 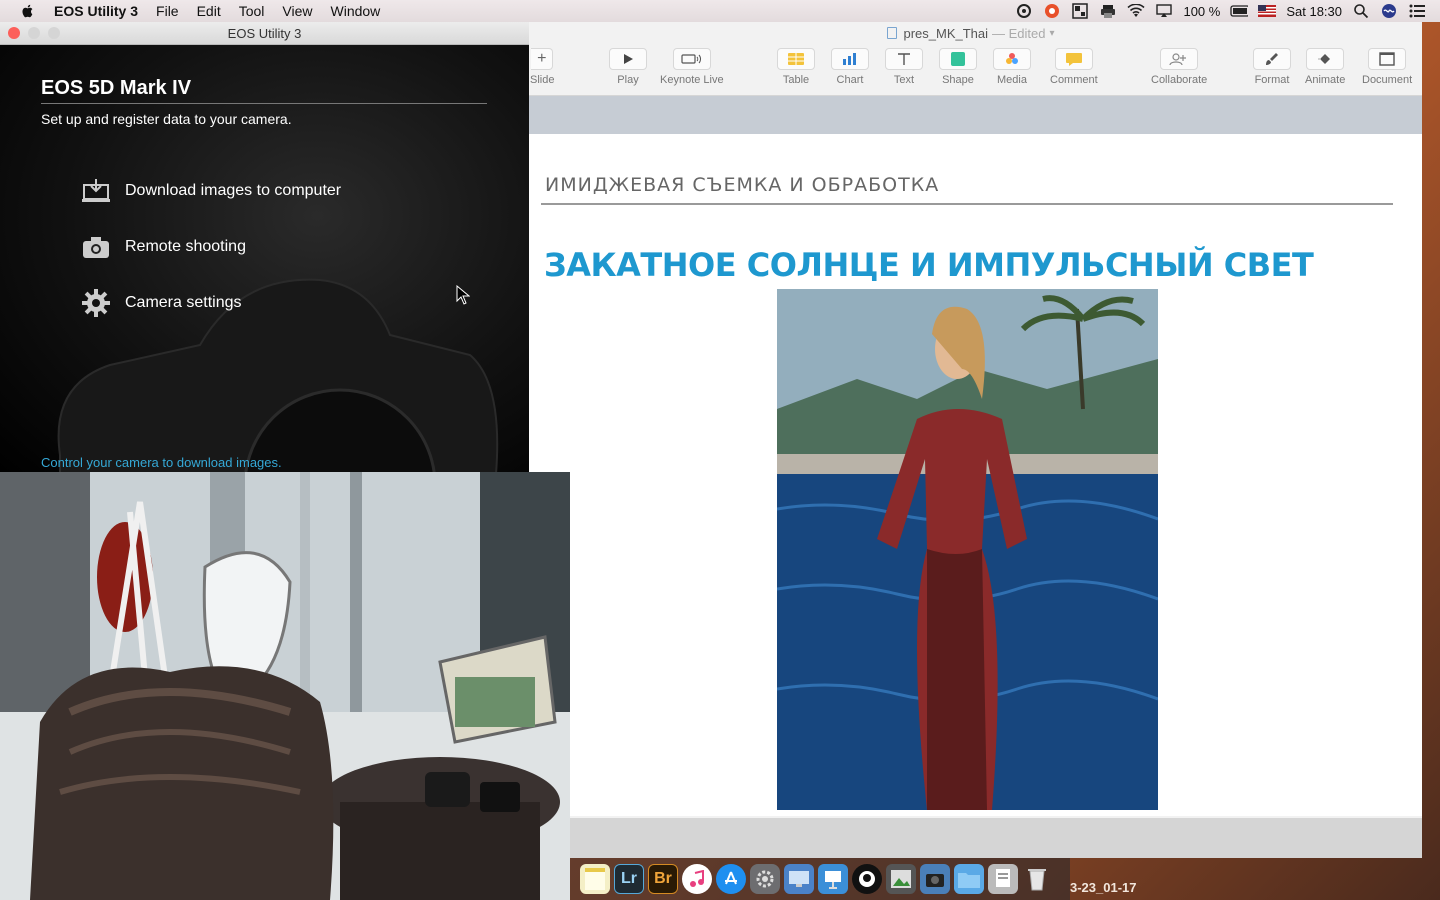 What do you see at coordinates (904, 59) in the screenshot?
I see `text-icon` at bounding box center [904, 59].